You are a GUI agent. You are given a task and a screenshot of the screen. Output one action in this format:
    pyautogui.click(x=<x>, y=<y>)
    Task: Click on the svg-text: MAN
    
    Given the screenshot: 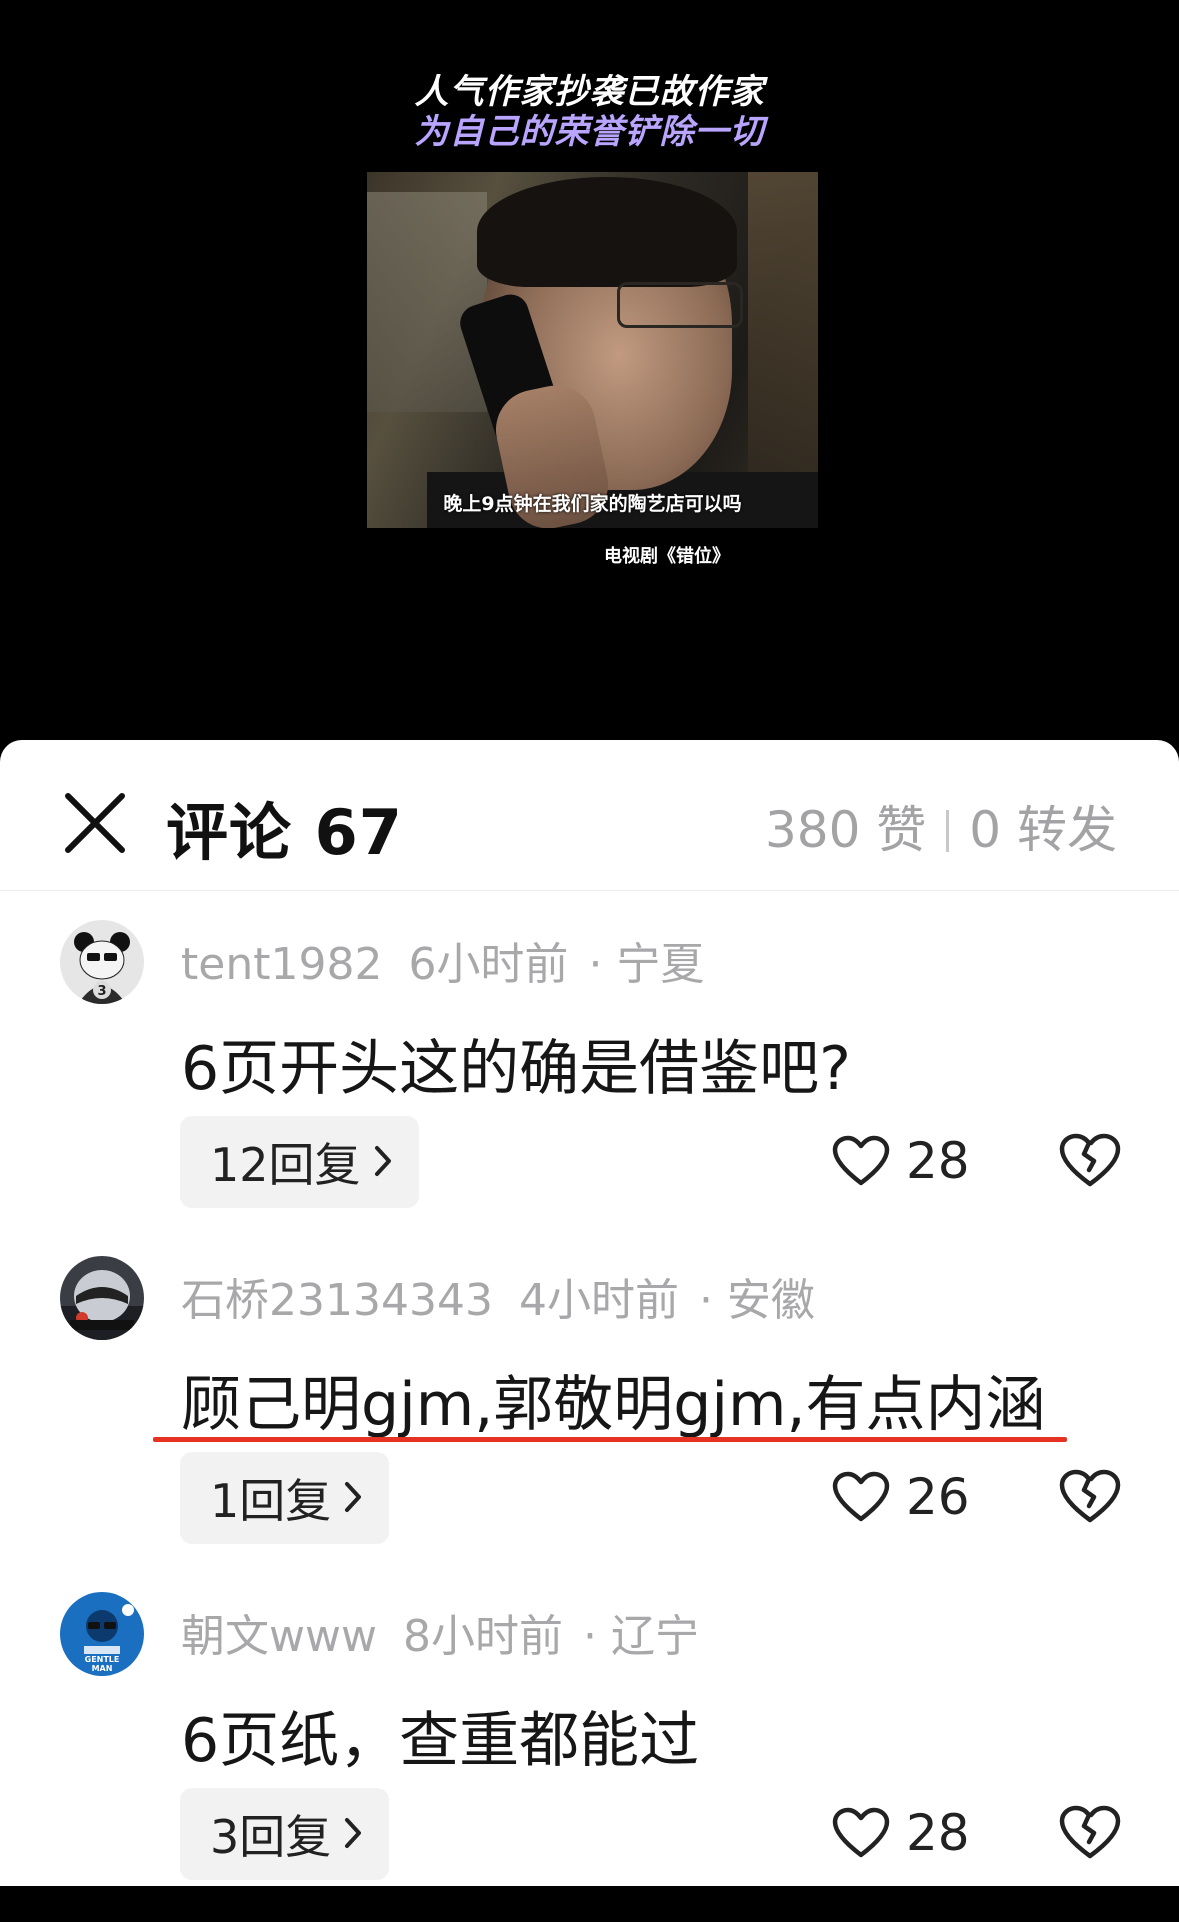 What is the action you would take?
    pyautogui.click(x=102, y=1668)
    